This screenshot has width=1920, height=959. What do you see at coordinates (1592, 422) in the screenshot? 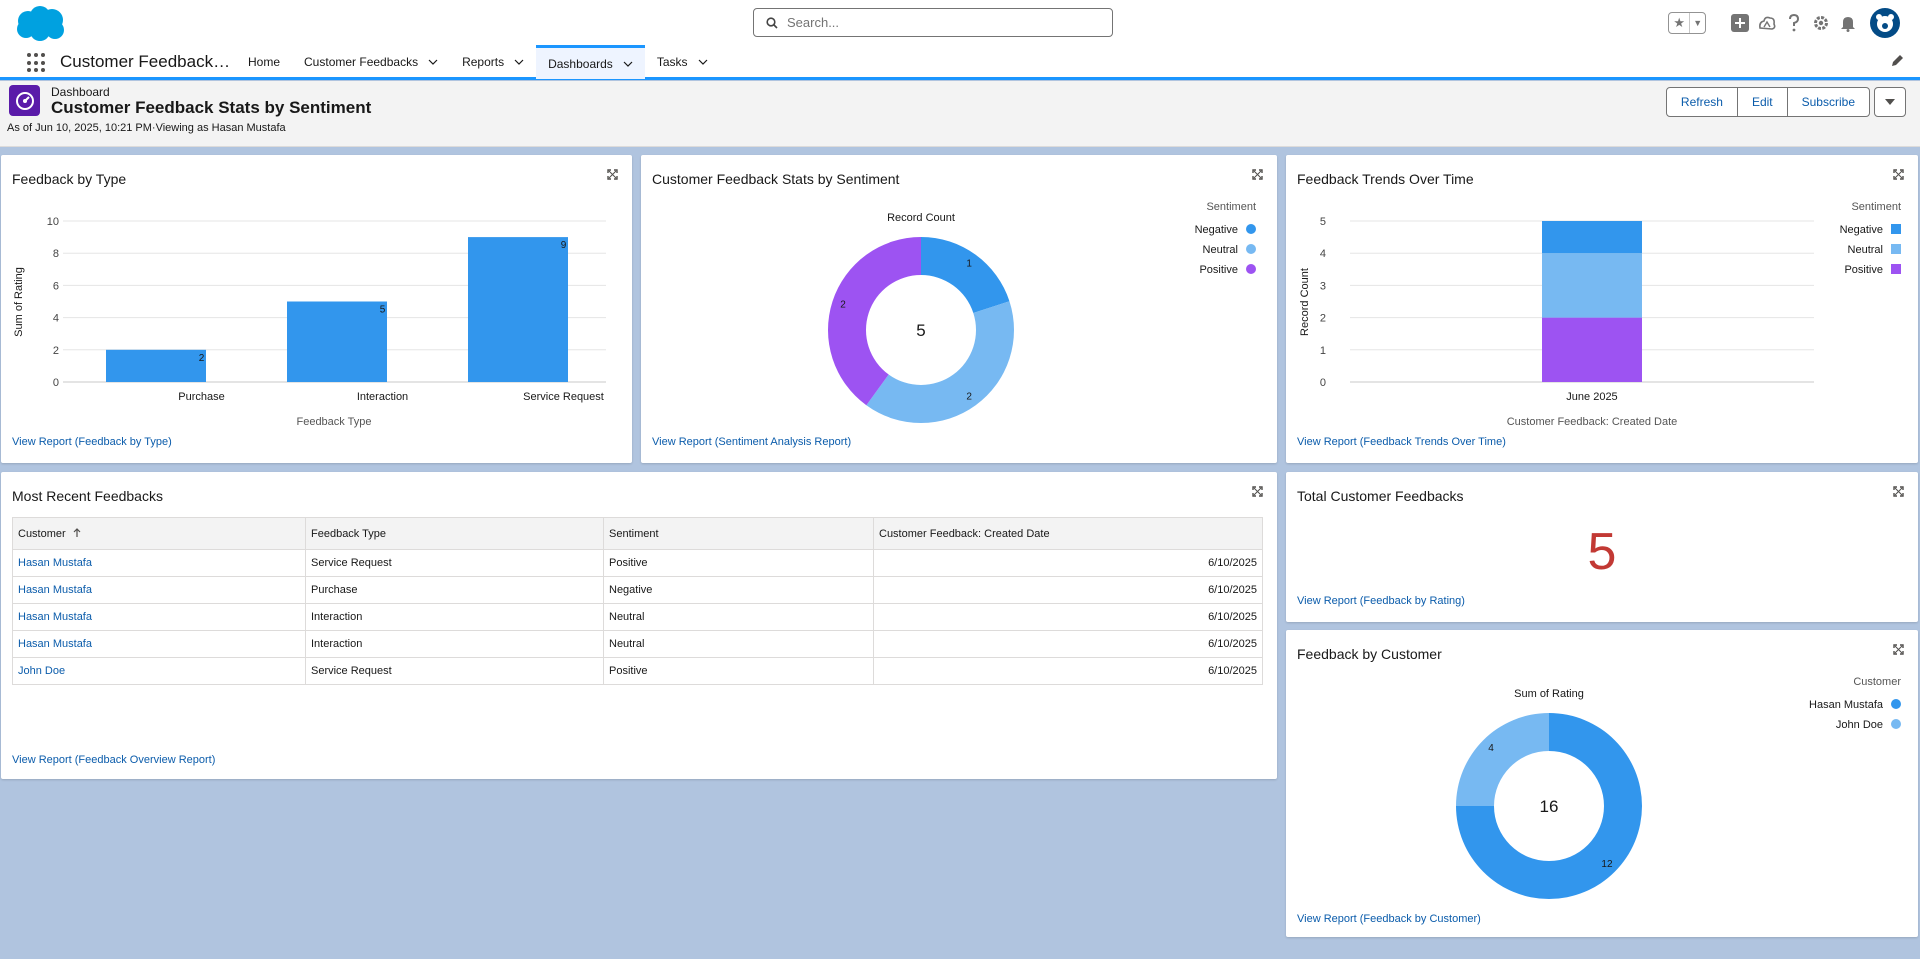
I see `x-axis-title: Customer Feedback: Created Date` at bounding box center [1592, 422].